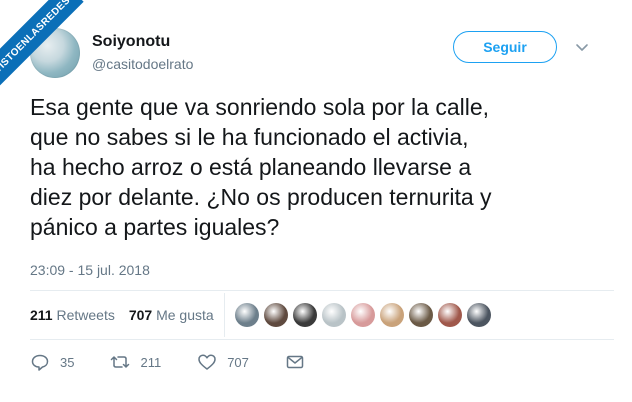  I want to click on retweets-count: 211, so click(41, 315).